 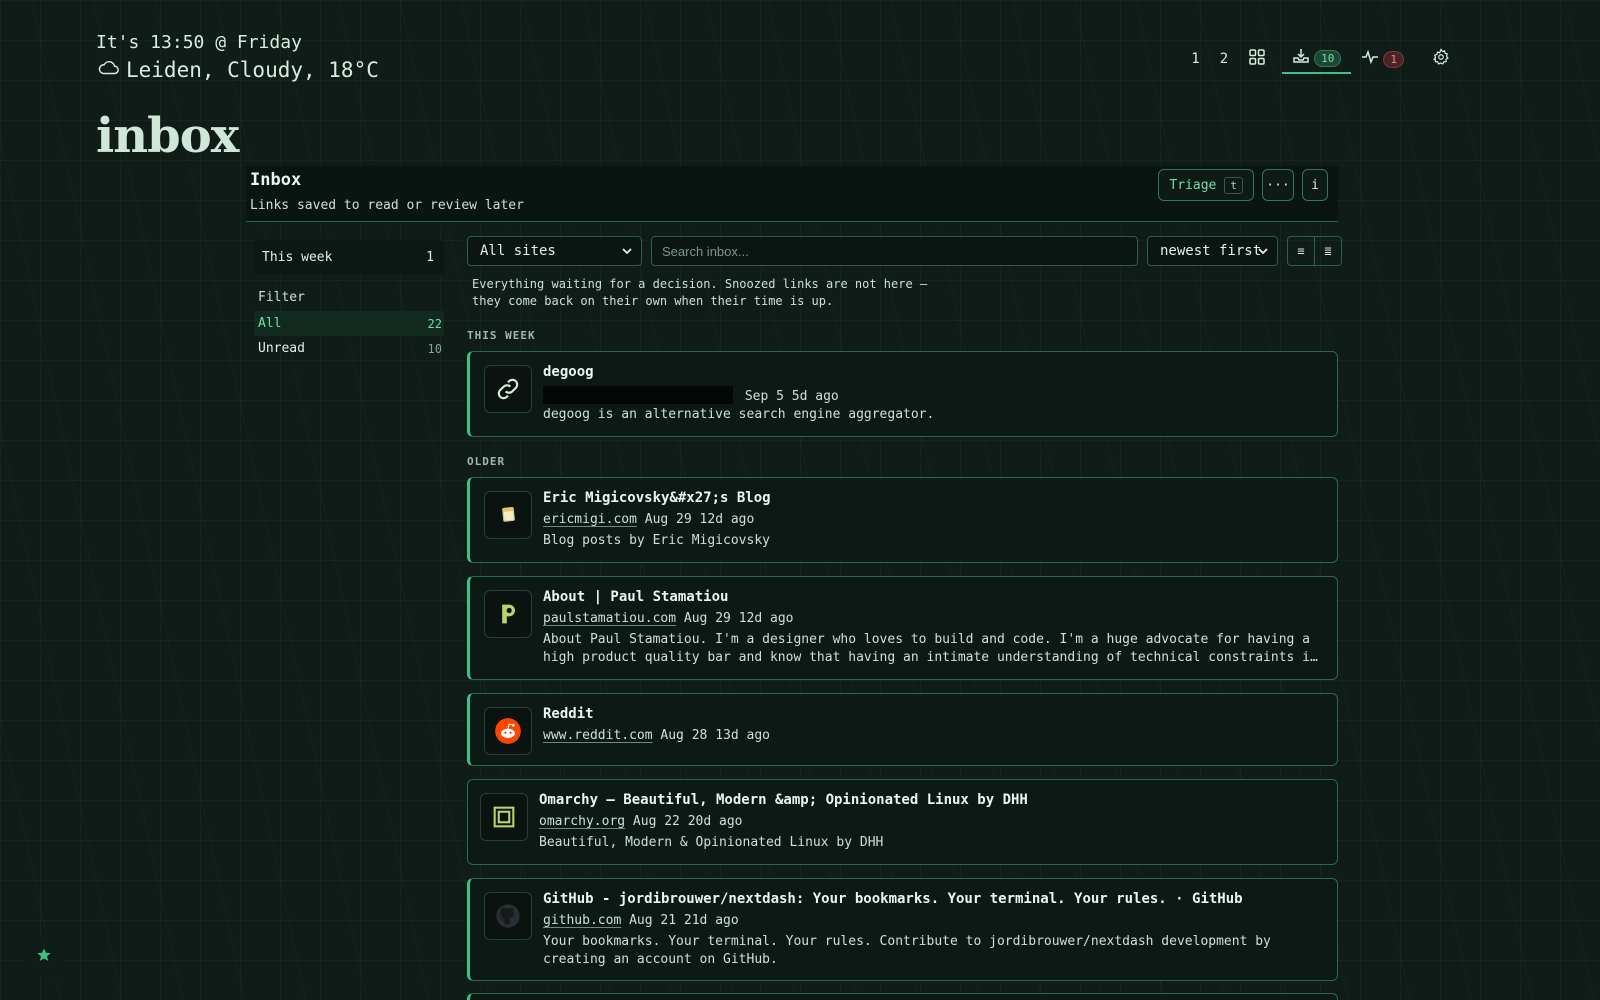 I want to click on star-icon, so click(x=44, y=957).